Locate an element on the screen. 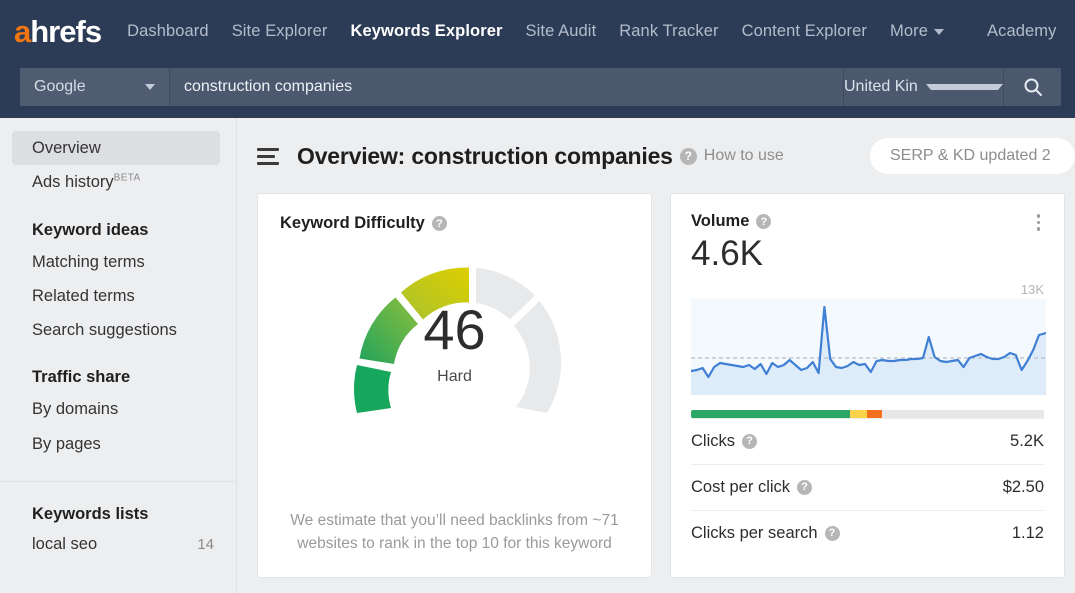 The image size is (1075, 593). clicks-bar-both is located at coordinates (874, 413).